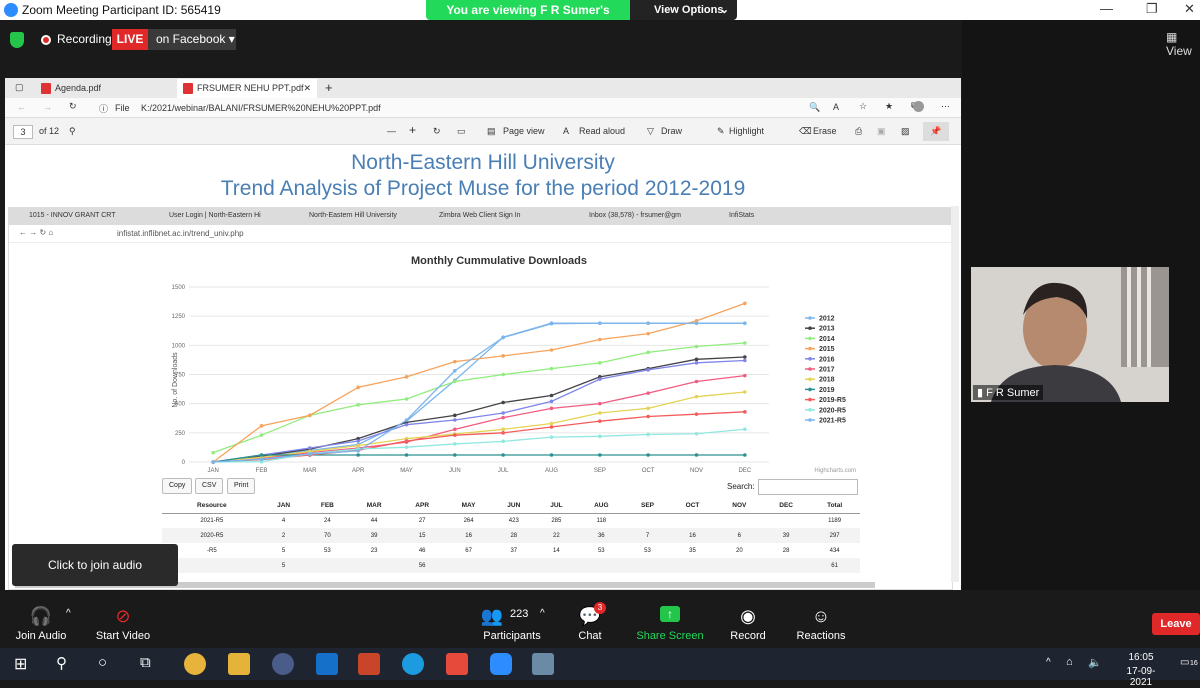 The height and width of the screenshot is (688, 1200). What do you see at coordinates (327, 535) in the screenshot?
I see `table-cell: 70` at bounding box center [327, 535].